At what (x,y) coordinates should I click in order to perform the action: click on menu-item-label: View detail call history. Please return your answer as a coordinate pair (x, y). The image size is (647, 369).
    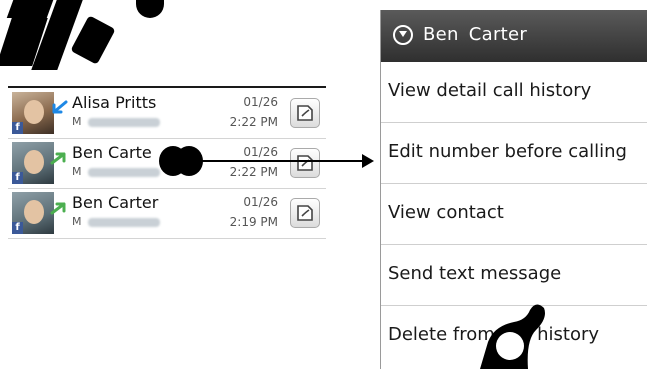
    Looking at the image, I should click on (490, 90).